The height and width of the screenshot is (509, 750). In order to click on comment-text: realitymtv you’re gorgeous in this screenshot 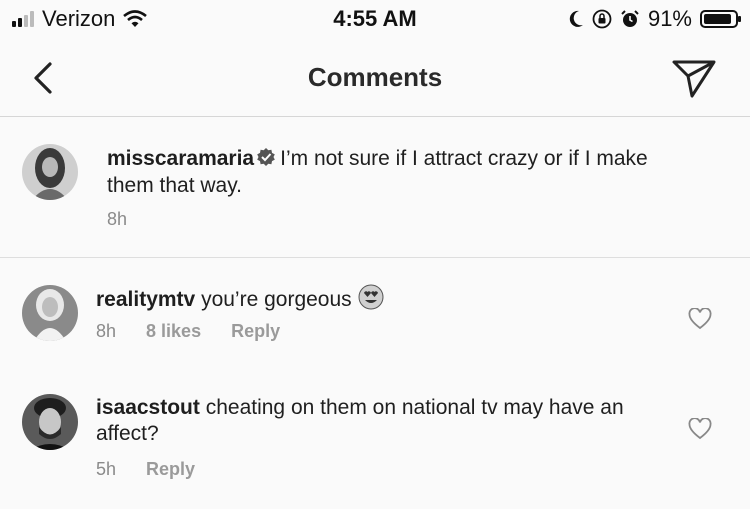, I will do `click(376, 298)`.